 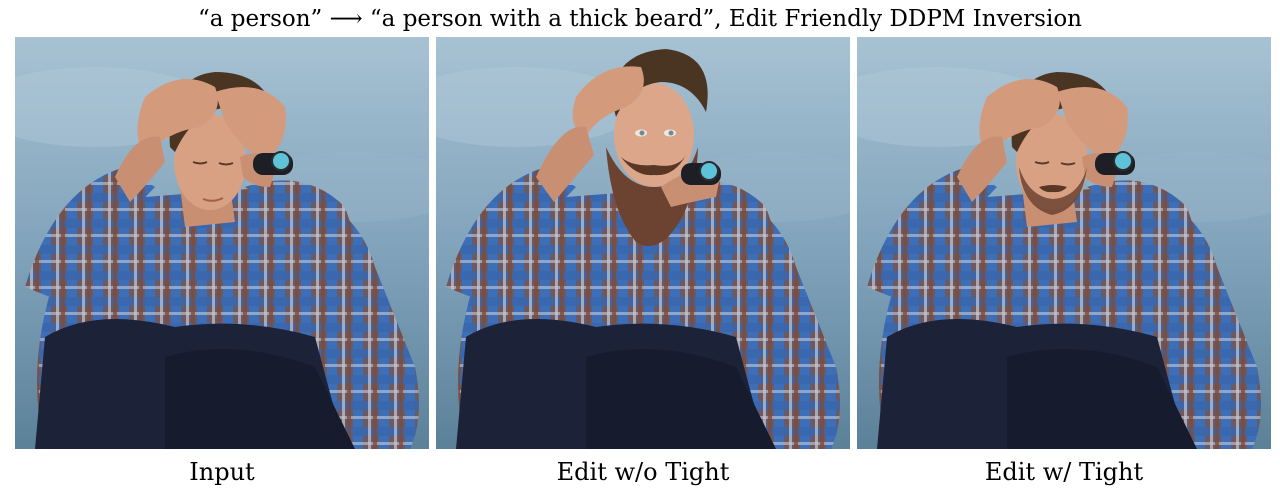 I want to click on edit-without-tight-caption: Edit w/o Tight, so click(x=643, y=472).